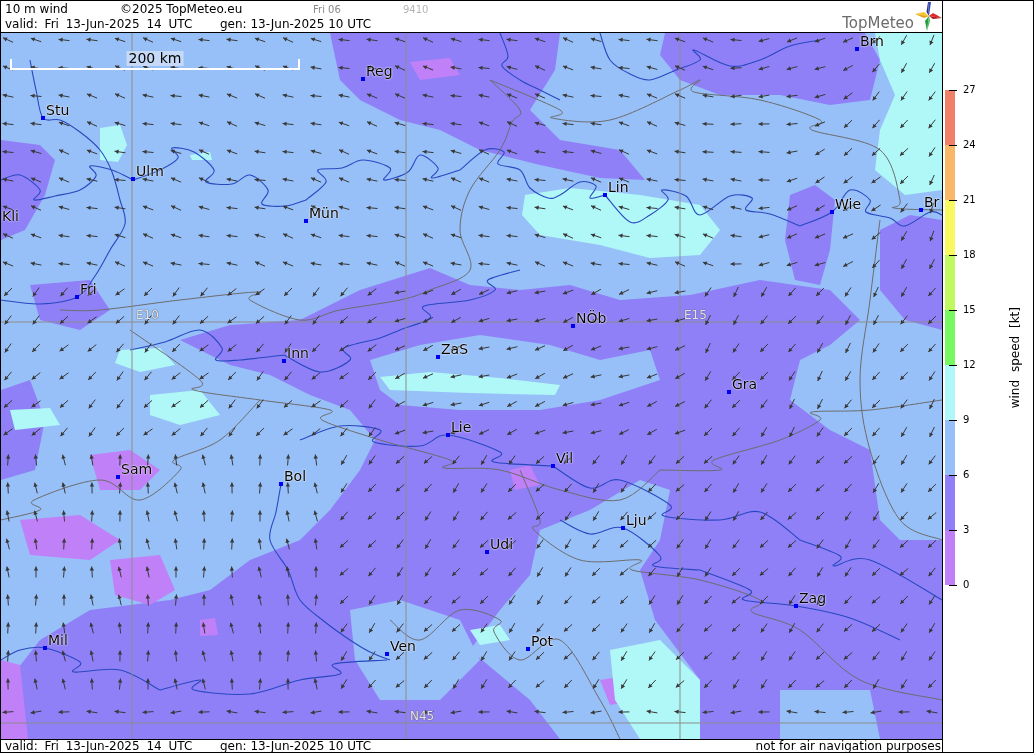  Describe the element at coordinates (379, 71) in the screenshot. I see `city-label: Reg` at that location.